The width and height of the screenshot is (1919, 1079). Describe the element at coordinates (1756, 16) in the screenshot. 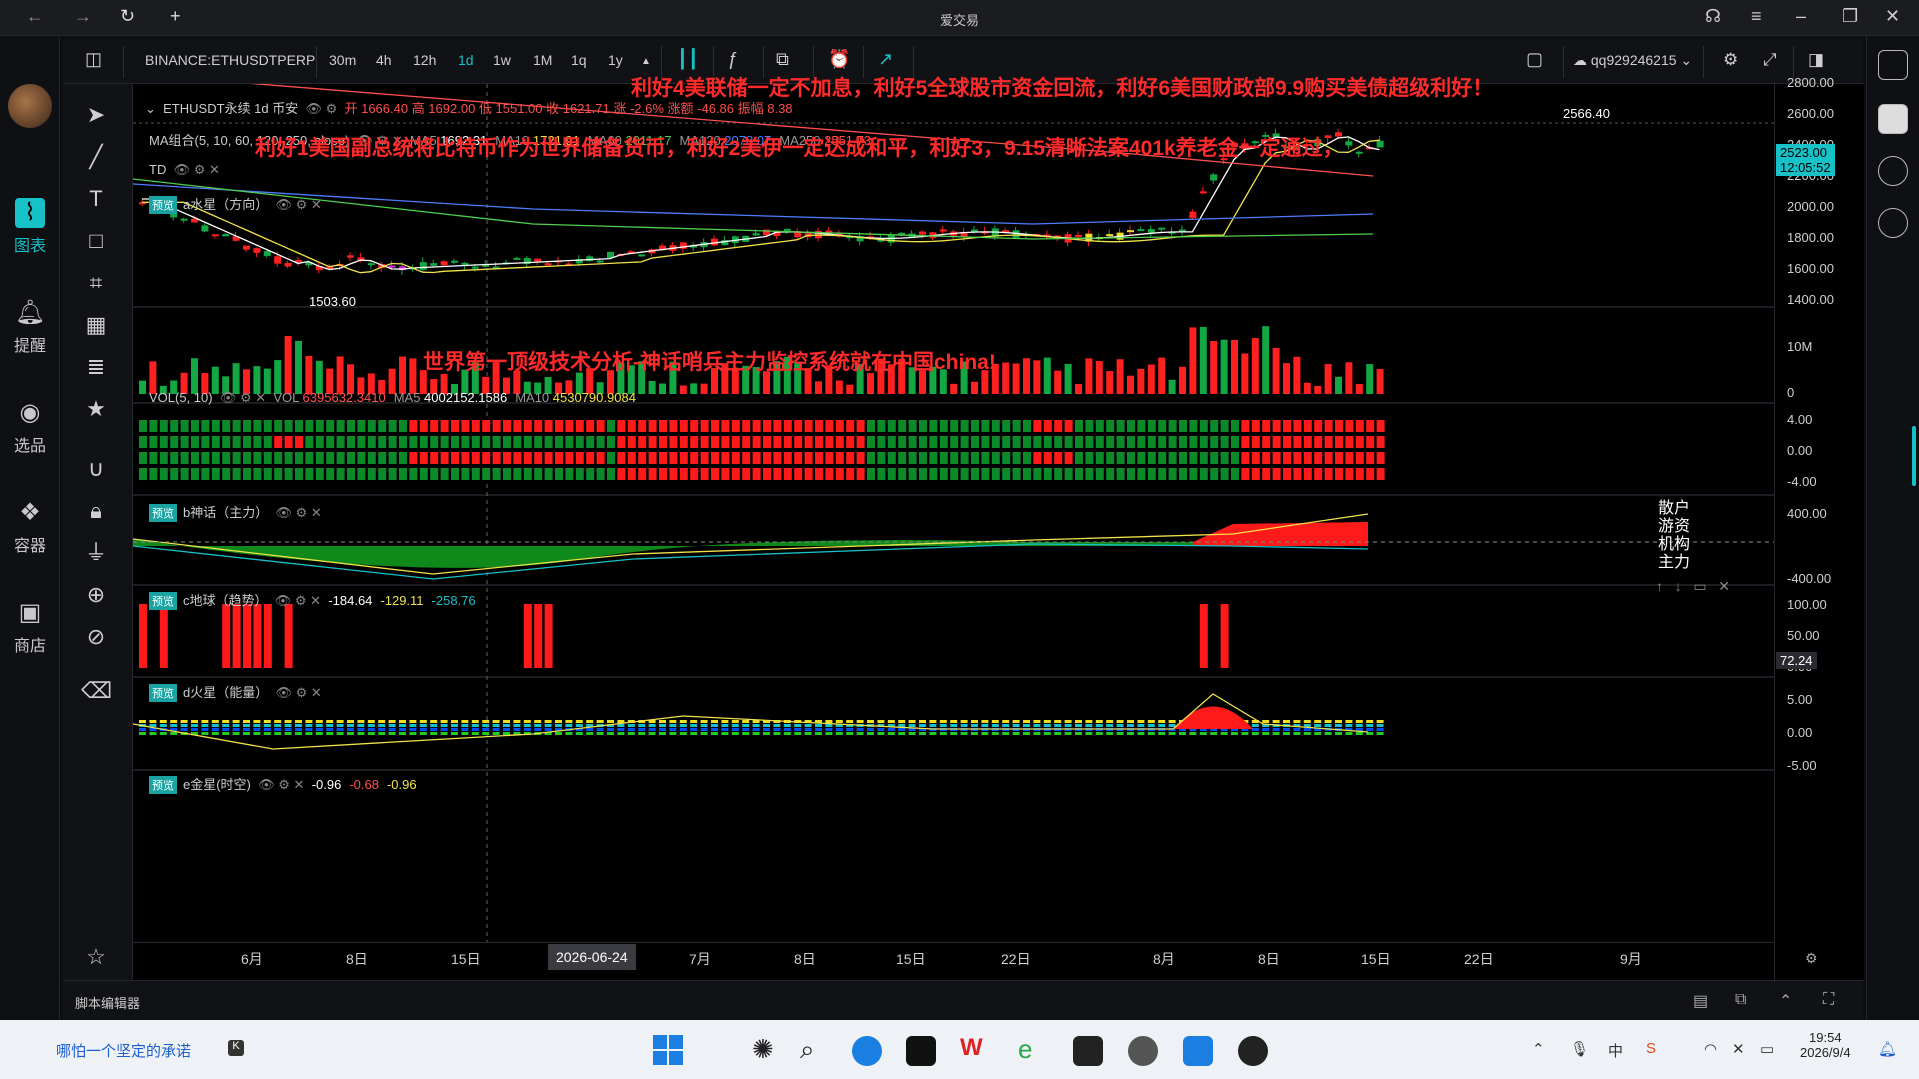

I see `menu-icon: ≡` at that location.